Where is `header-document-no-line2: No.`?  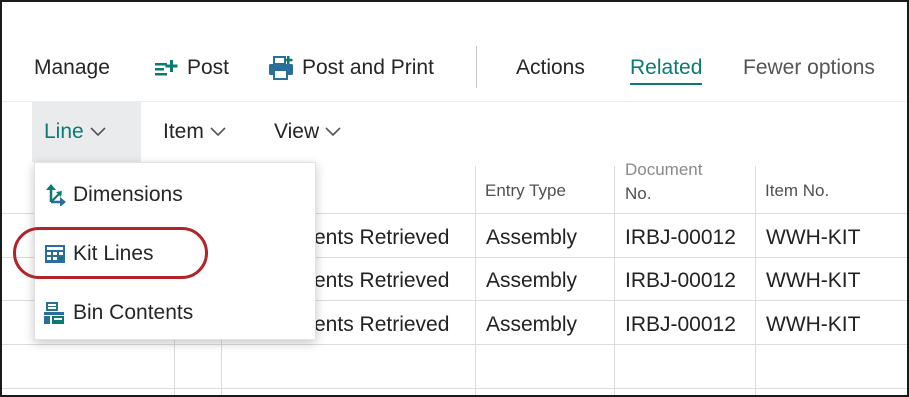 header-document-no-line2: No. is located at coordinates (638, 194).